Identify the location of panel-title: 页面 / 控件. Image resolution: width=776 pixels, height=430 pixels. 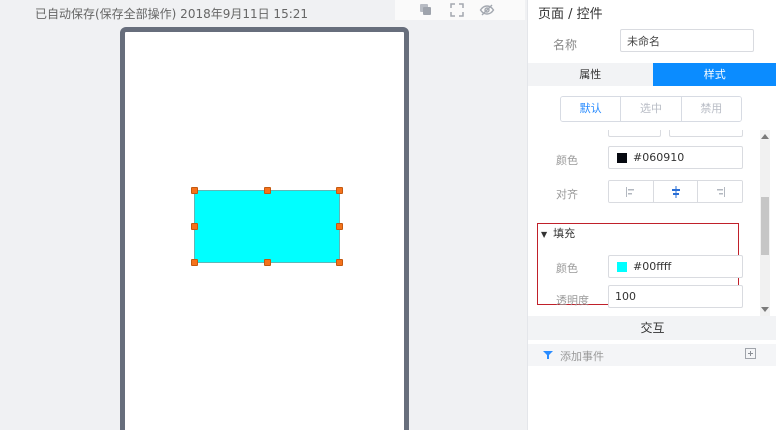
(570, 14).